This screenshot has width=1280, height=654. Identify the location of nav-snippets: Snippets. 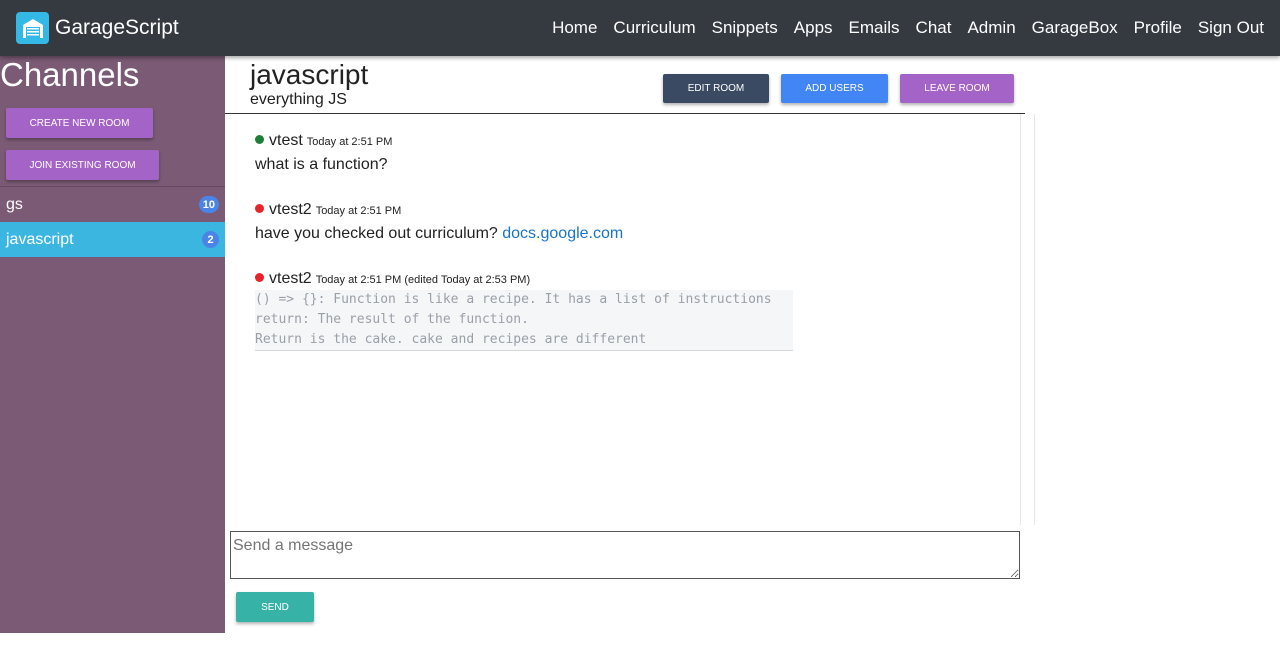
(745, 28).